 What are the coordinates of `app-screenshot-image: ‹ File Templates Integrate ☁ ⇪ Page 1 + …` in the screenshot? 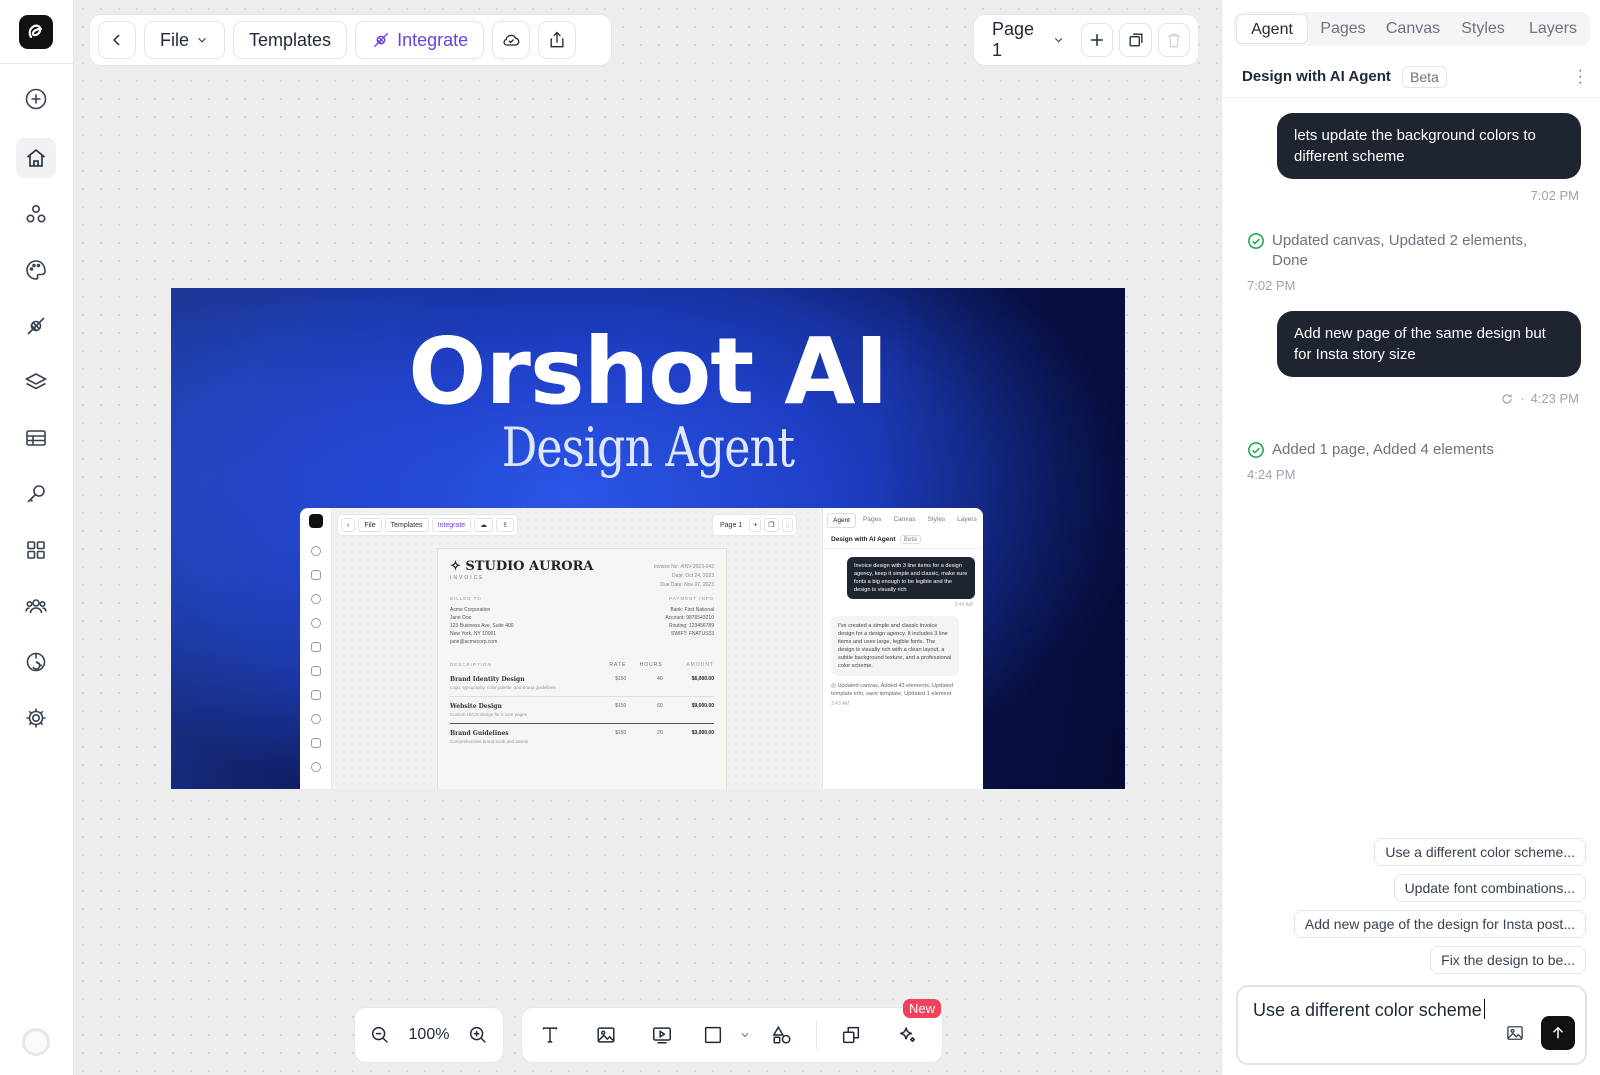 It's located at (641, 648).